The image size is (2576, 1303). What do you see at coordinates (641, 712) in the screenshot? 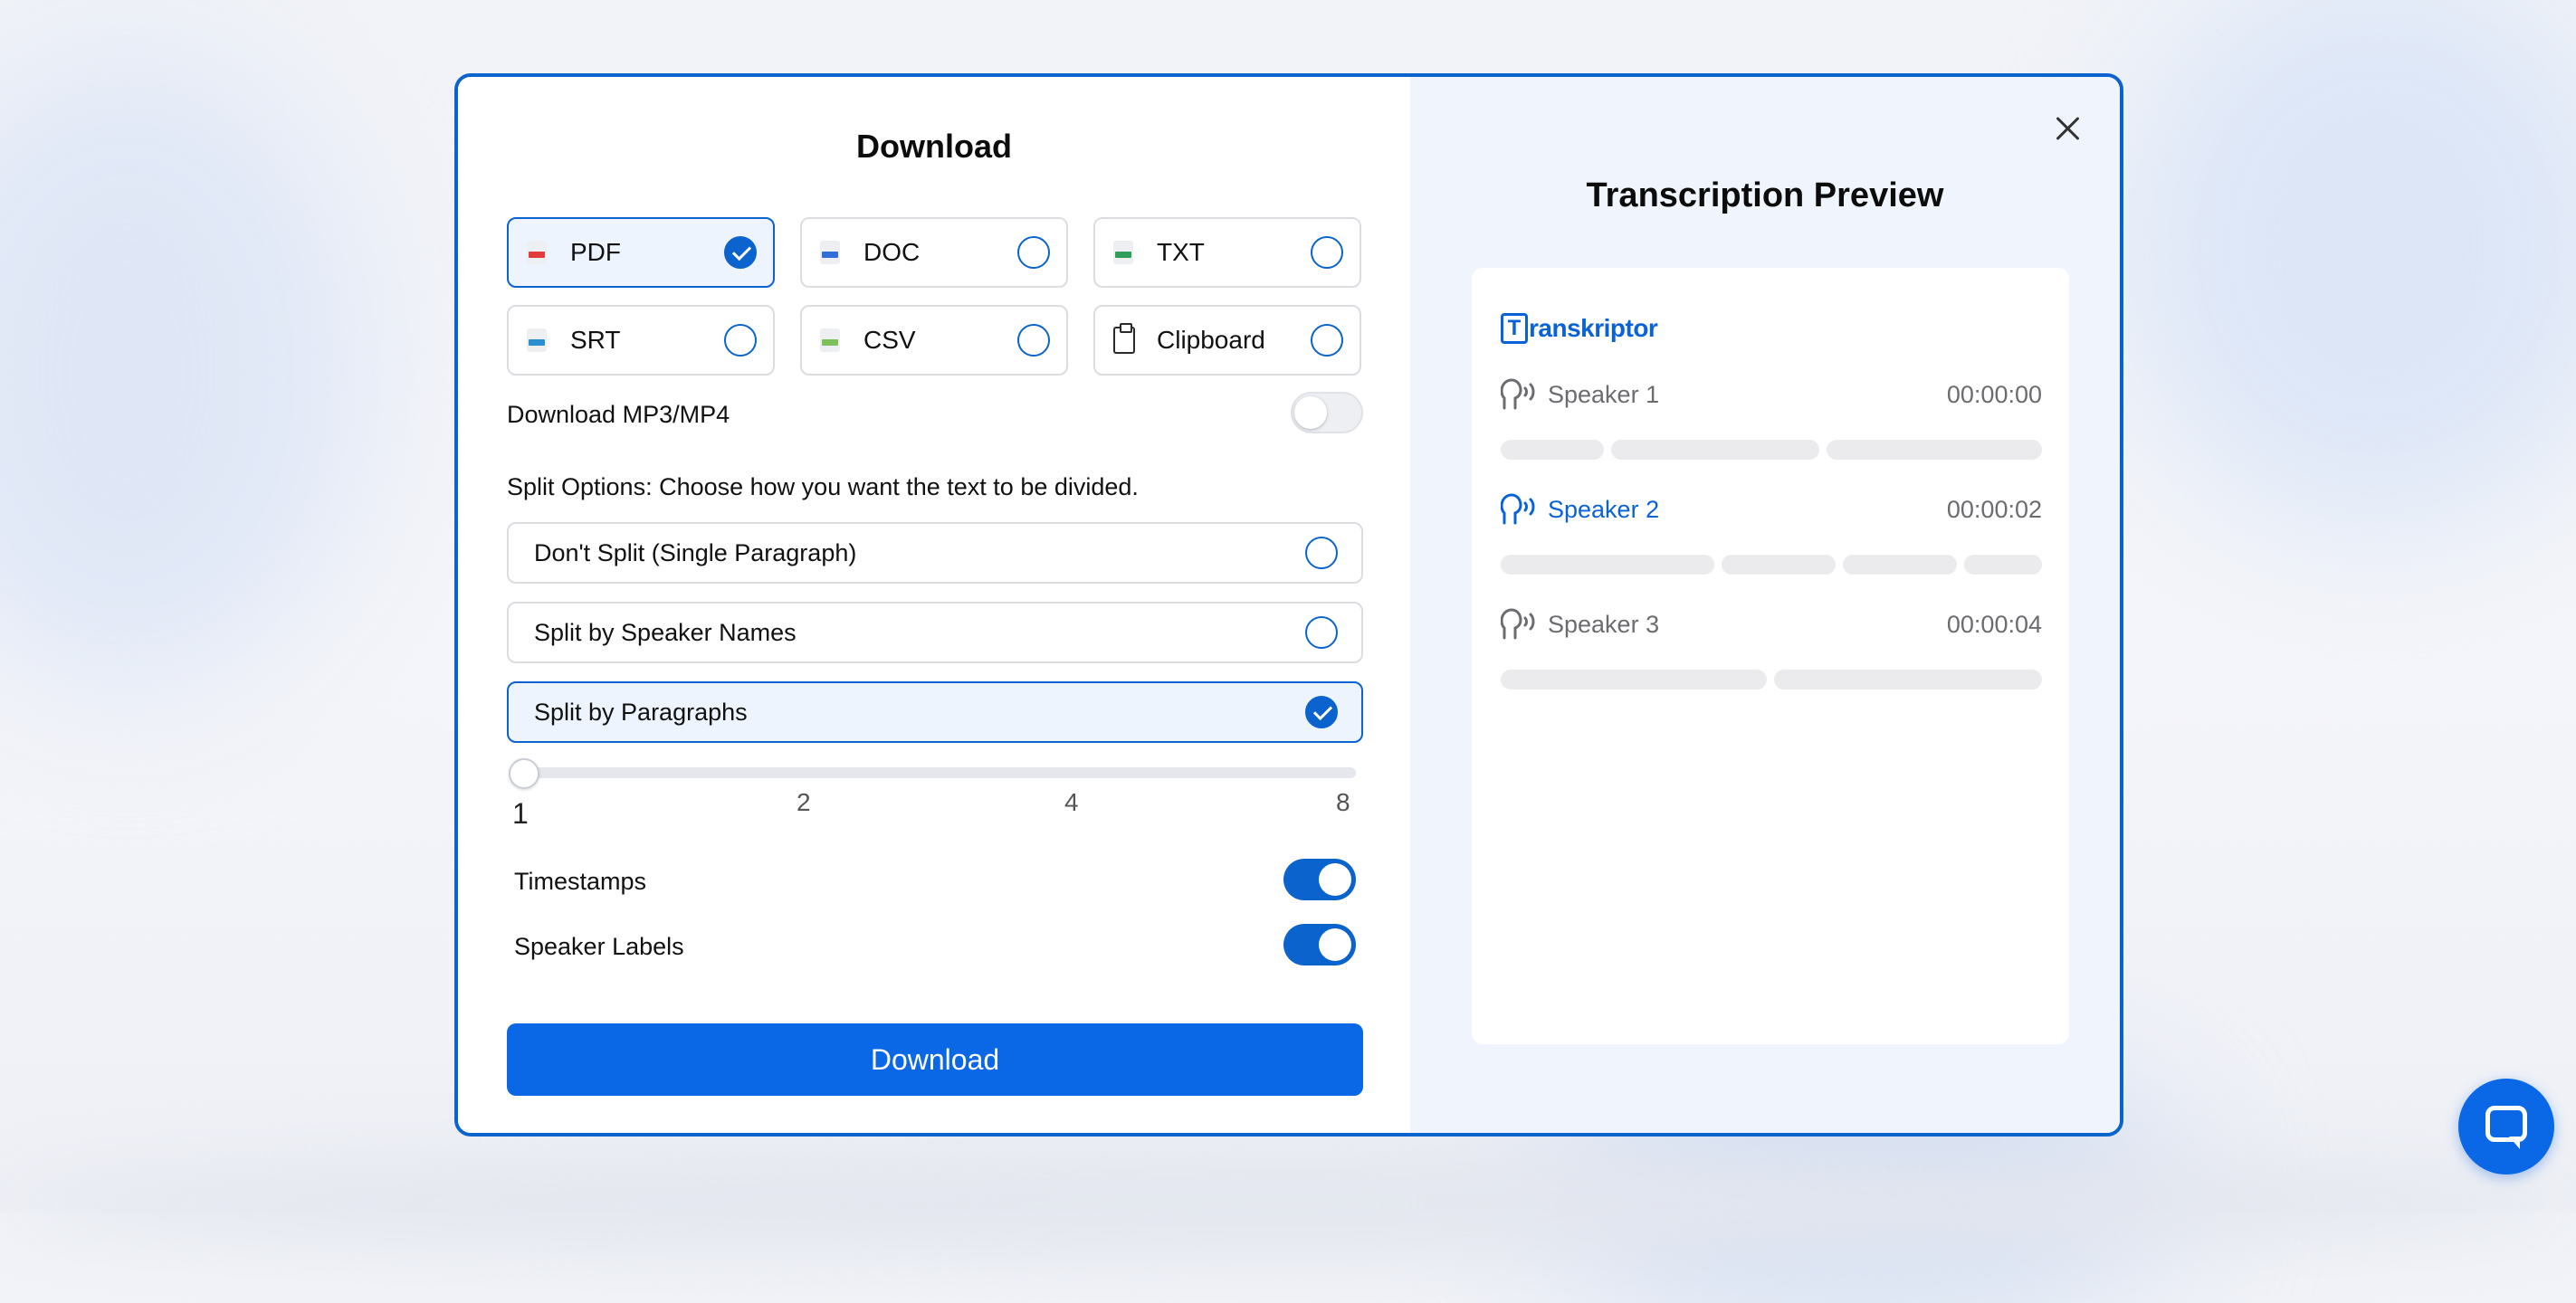
I see `split-option-label: Split by Paragraphs` at bounding box center [641, 712].